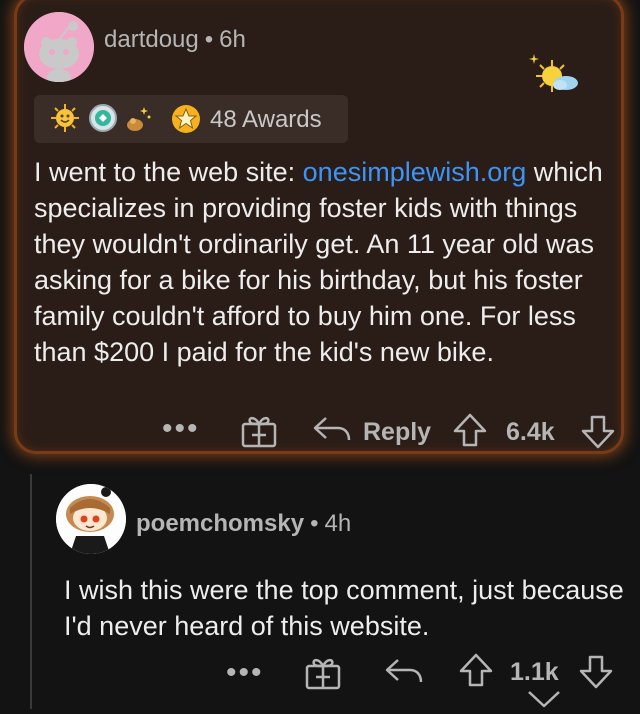 This screenshot has width=640, height=714. What do you see at coordinates (397, 432) in the screenshot?
I see `reply-button: Reply` at bounding box center [397, 432].